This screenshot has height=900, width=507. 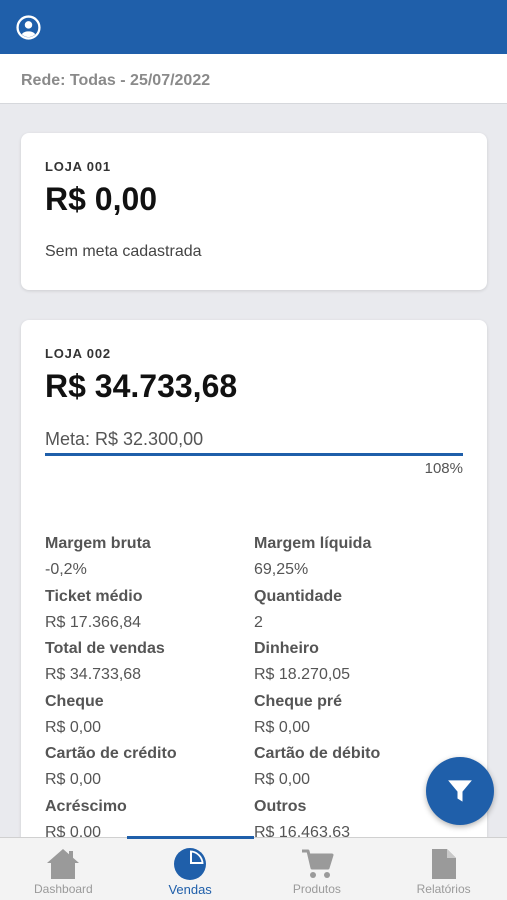 I want to click on active-tab-indicator, so click(x=190, y=837).